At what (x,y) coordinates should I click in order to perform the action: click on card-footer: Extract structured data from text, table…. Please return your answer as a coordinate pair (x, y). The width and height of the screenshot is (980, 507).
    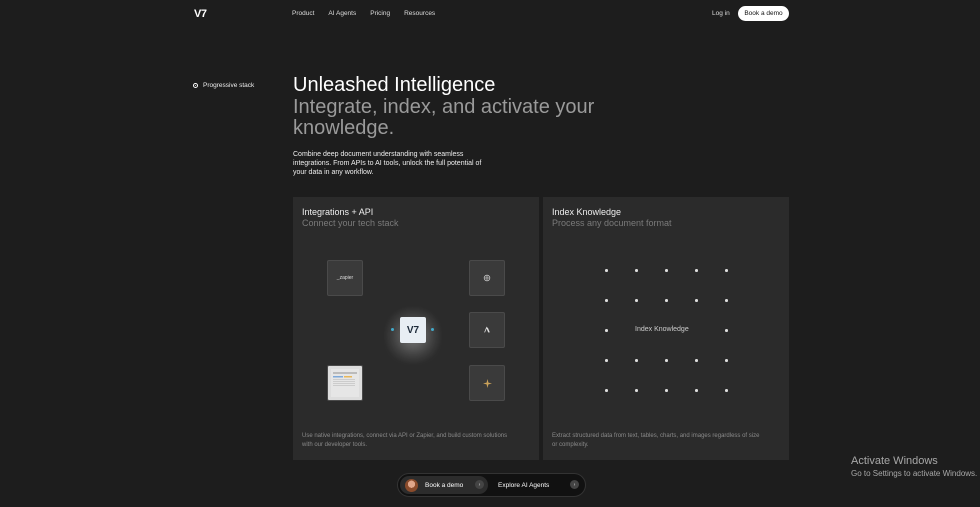
    Looking at the image, I should click on (656, 440).